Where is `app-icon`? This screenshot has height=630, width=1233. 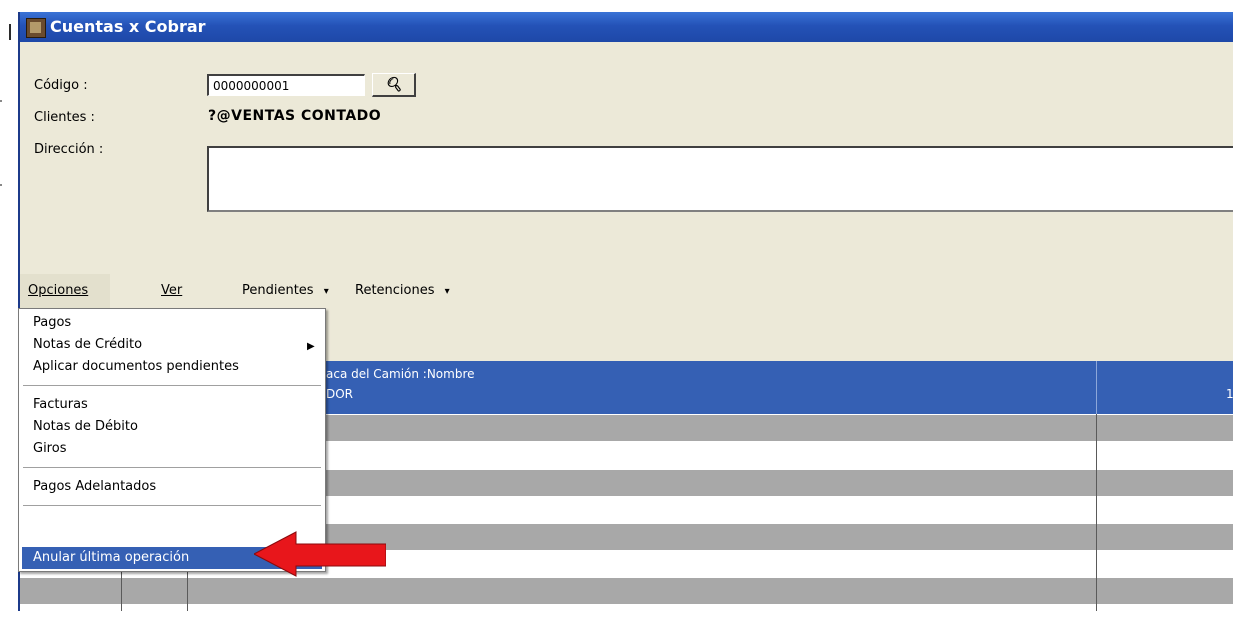
app-icon is located at coordinates (36, 28).